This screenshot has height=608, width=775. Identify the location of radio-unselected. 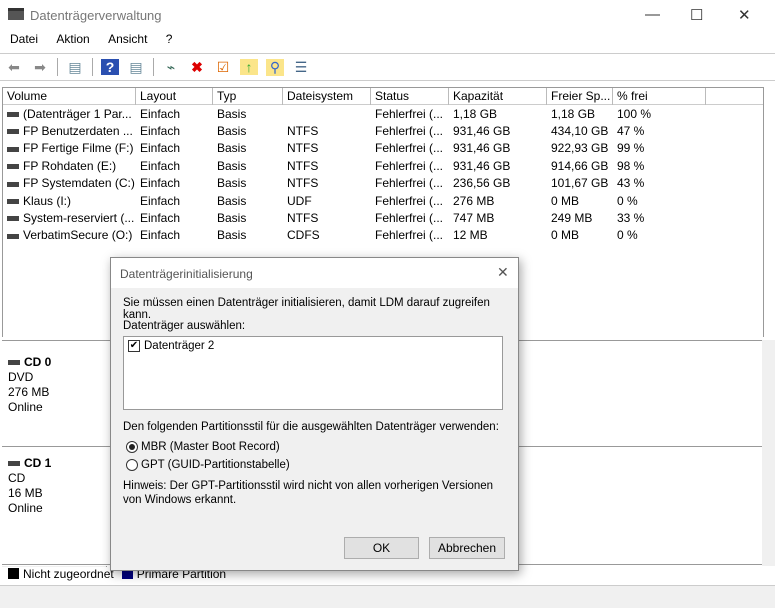
(132, 465).